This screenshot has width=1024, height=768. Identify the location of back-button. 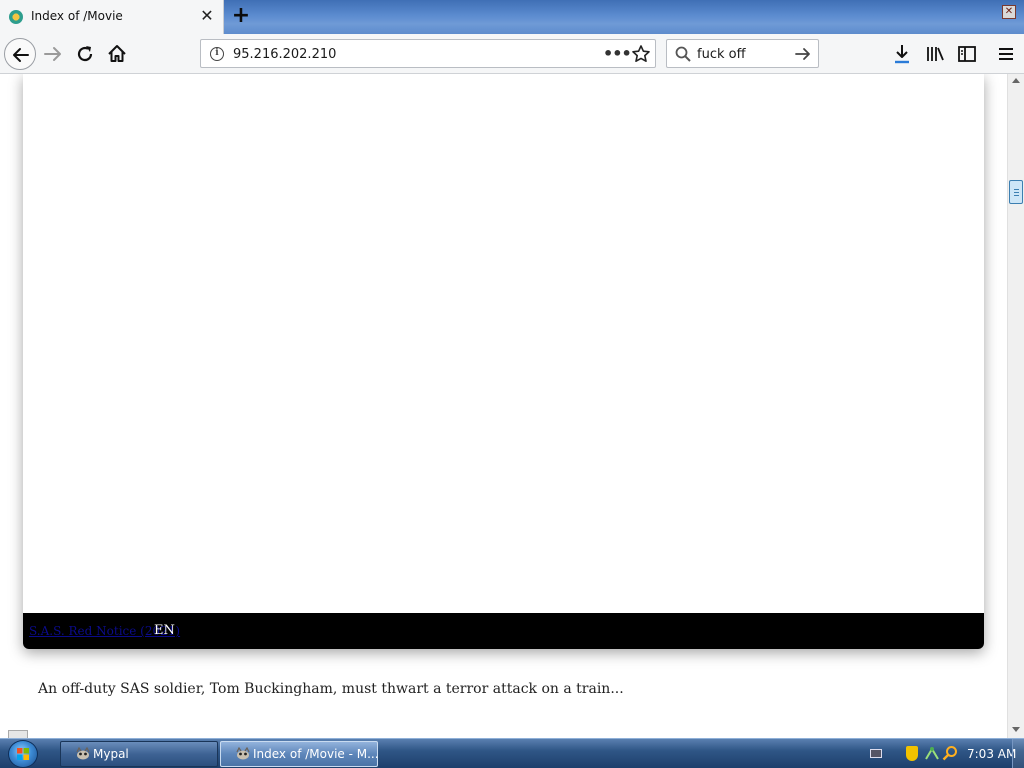
(20, 54).